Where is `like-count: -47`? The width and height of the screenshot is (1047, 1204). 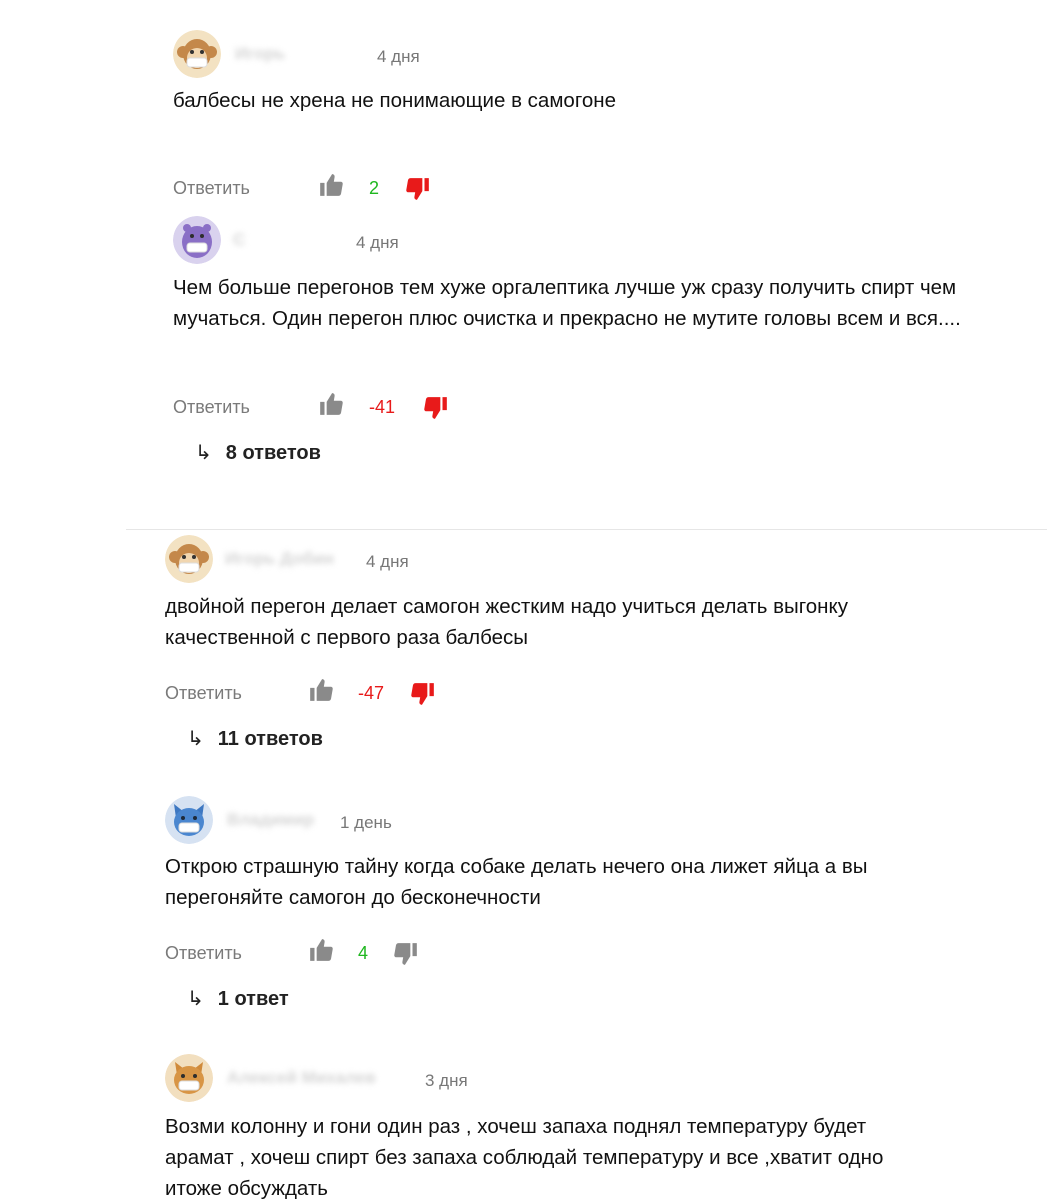
like-count: -47 is located at coordinates (371, 693).